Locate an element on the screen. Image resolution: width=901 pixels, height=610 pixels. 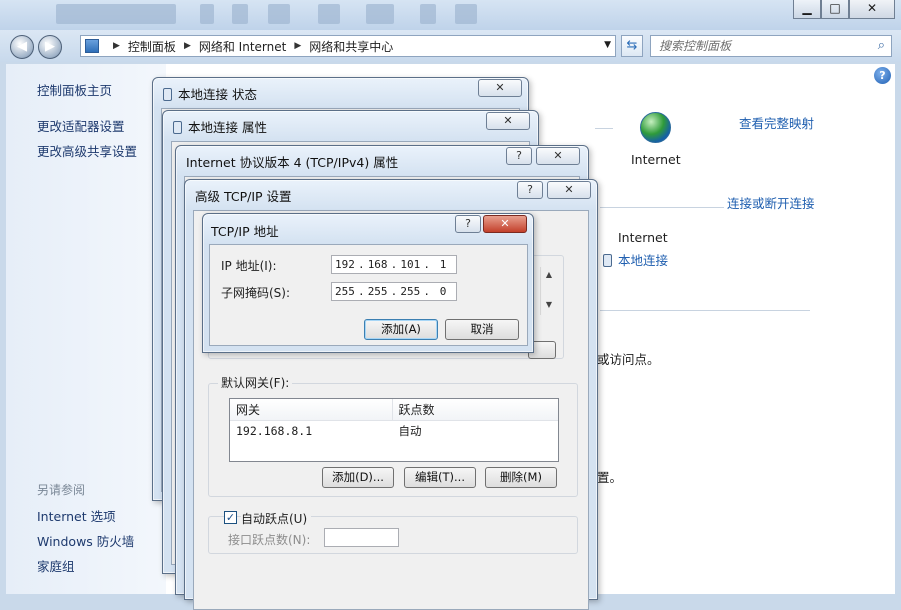
ipv4-close-button: ✕ is located at coordinates (558, 156).